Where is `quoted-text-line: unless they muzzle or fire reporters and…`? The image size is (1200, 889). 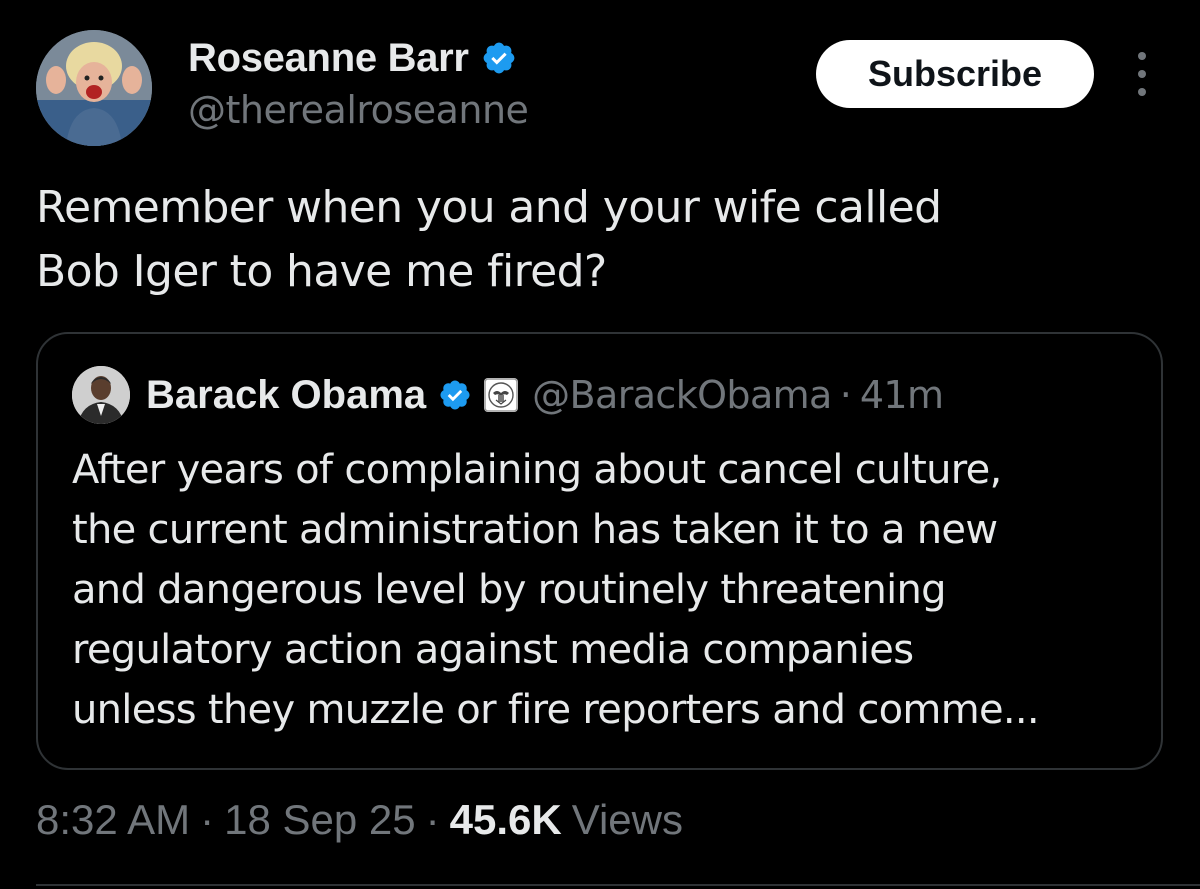
quoted-text-line: unless they muzzle or fire reporters and… is located at coordinates (556, 710).